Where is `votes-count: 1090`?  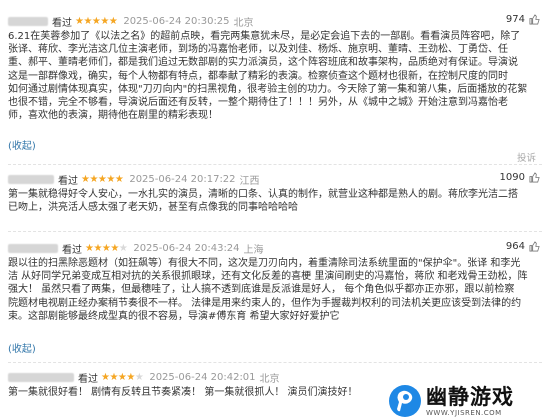
votes-count: 1090 is located at coordinates (512, 177).